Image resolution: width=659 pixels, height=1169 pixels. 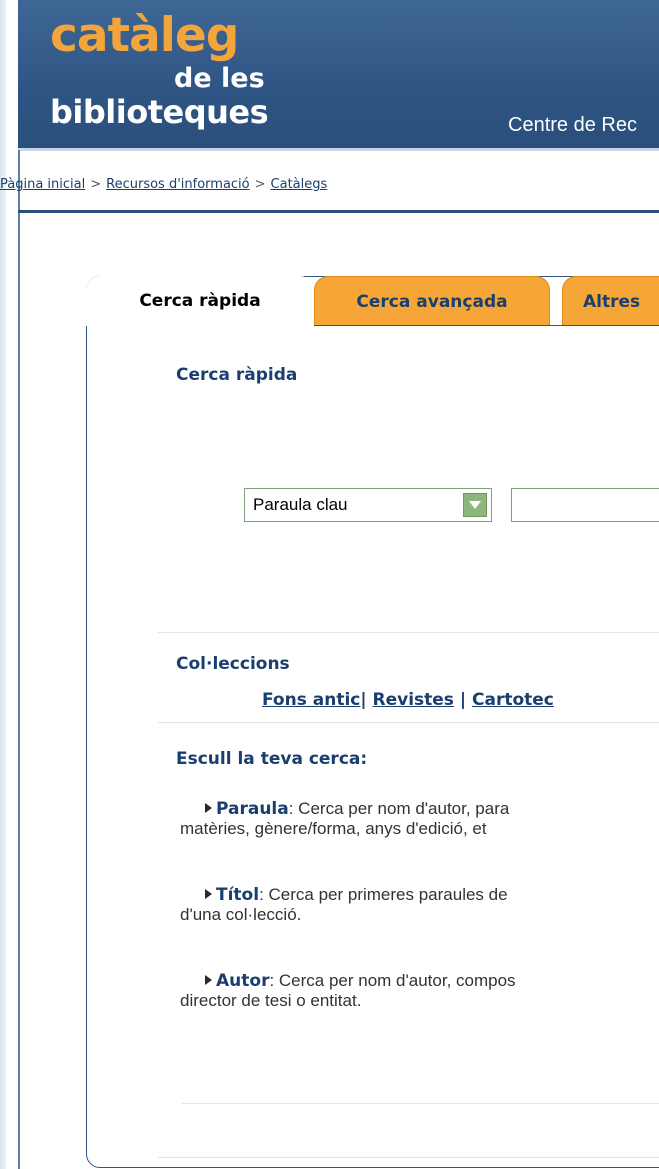 I want to click on search-field-select: Paraula clau, so click(x=368, y=505).